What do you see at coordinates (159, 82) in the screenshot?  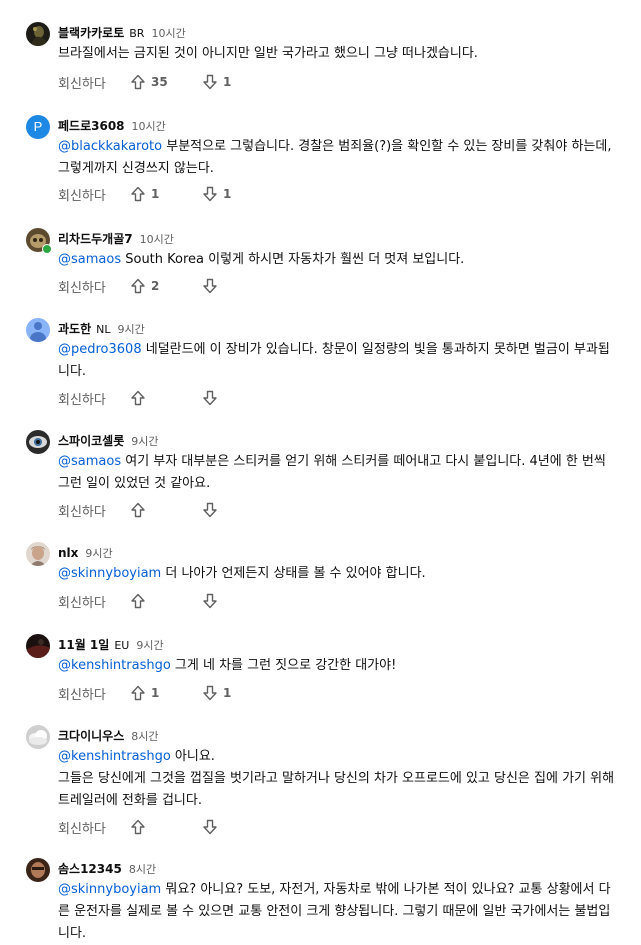 I see `upvote-count: 35` at bounding box center [159, 82].